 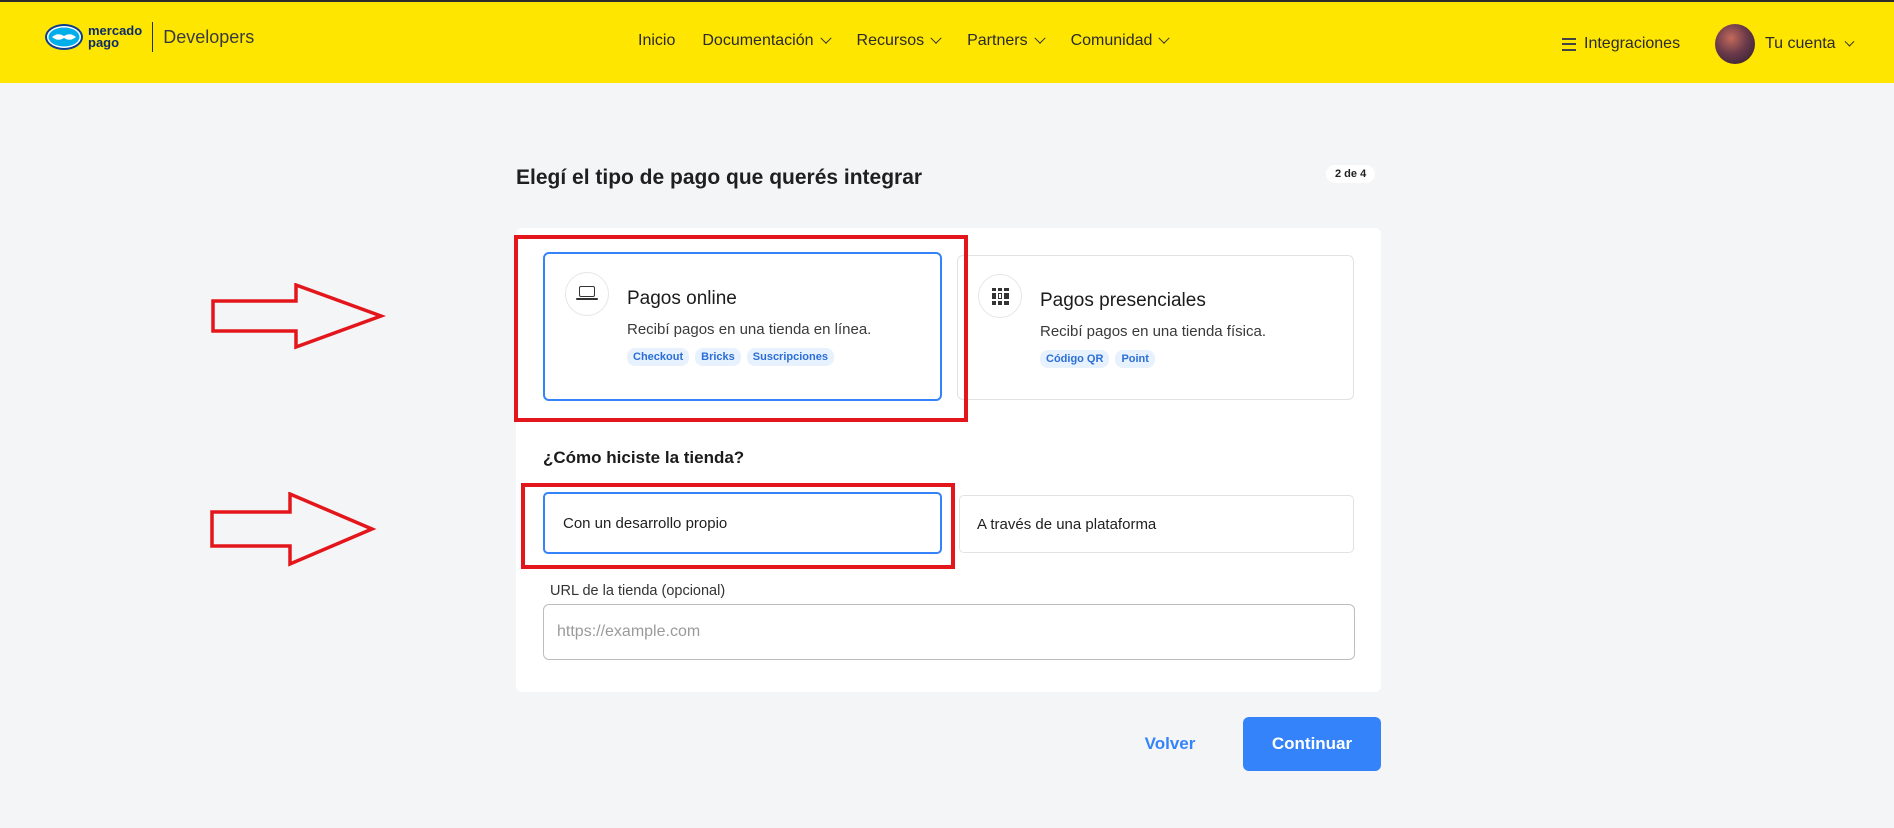 What do you see at coordinates (104, 42) in the screenshot?
I see `logo-line-2: pago` at bounding box center [104, 42].